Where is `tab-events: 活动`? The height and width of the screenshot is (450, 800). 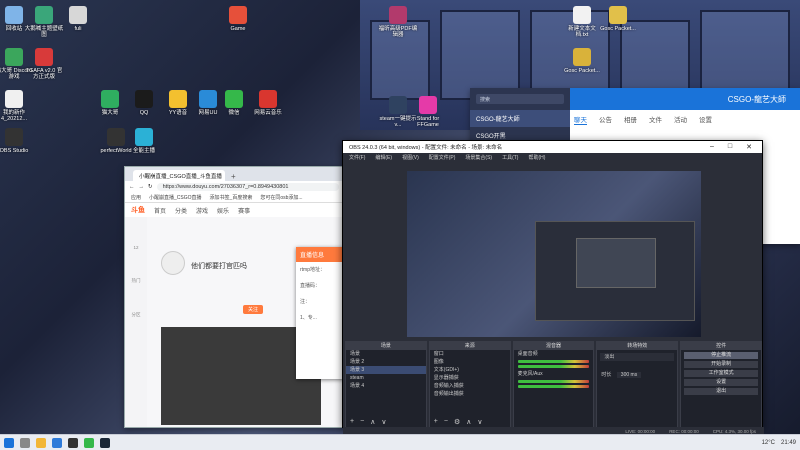 tab-events: 活动 is located at coordinates (680, 119).